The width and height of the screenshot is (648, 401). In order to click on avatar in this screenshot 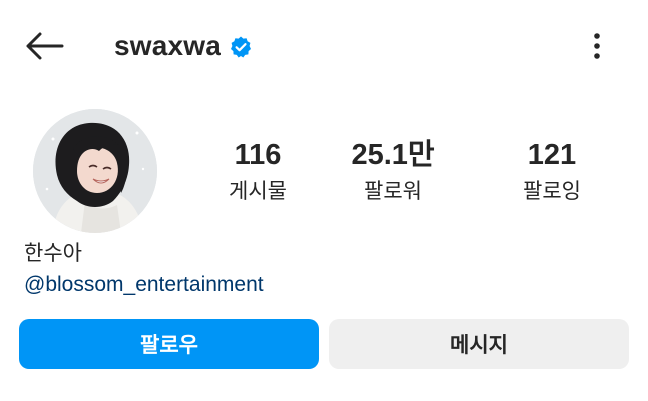, I will do `click(95, 171)`.